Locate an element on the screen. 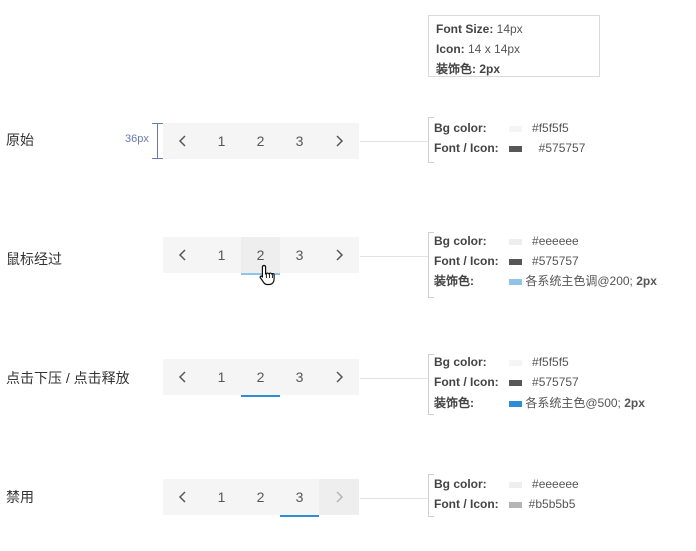 This screenshot has width=696, height=551. height-measure-top-tick is located at coordinates (157, 123).